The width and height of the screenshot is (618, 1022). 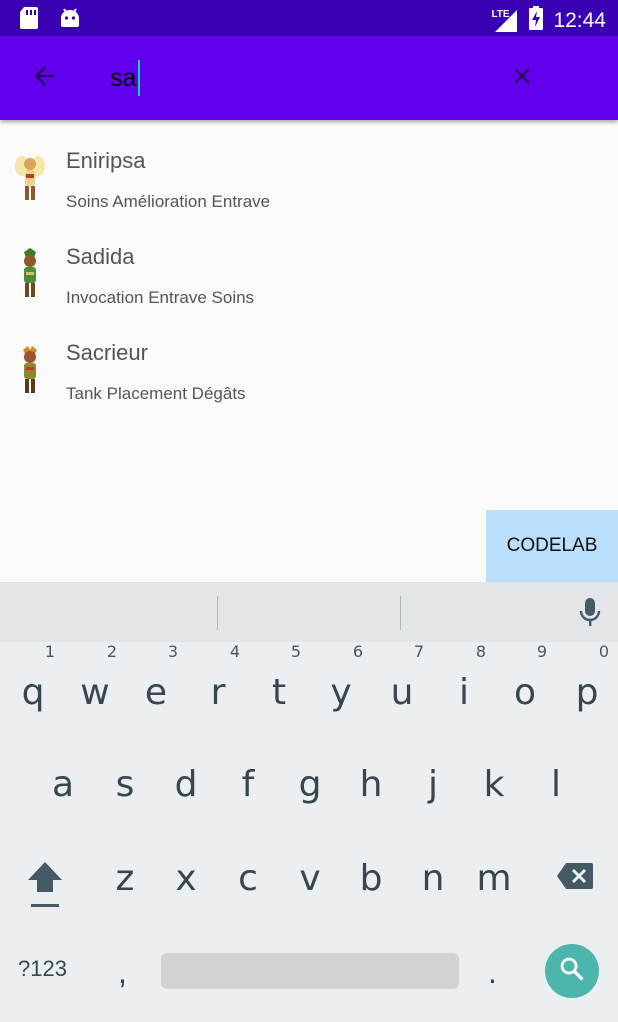 What do you see at coordinates (63, 784) in the screenshot?
I see `key-a: a` at bounding box center [63, 784].